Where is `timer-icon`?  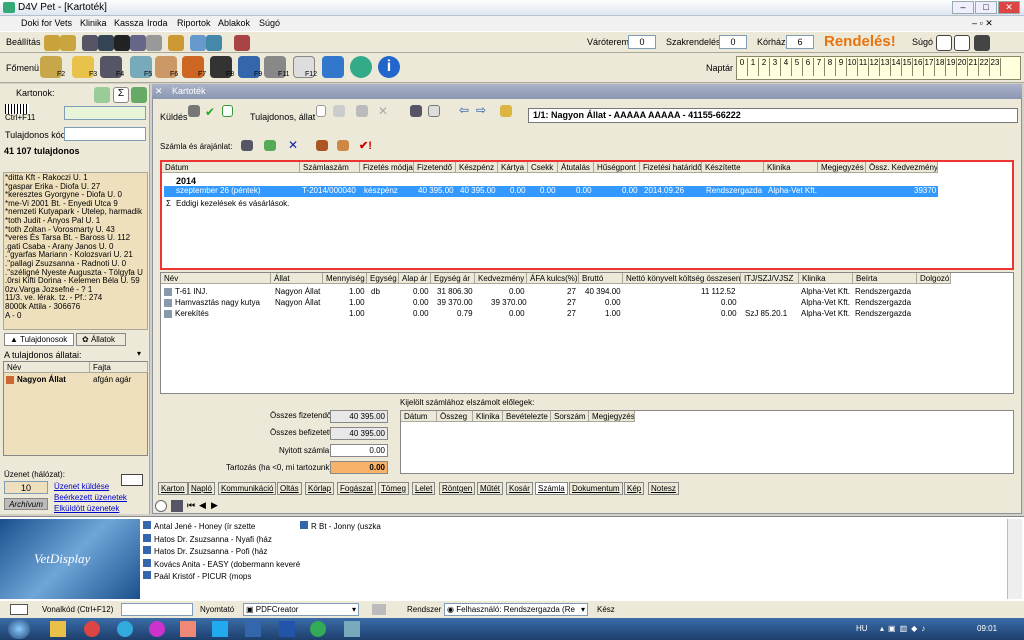
timer-icon is located at coordinates (242, 43).